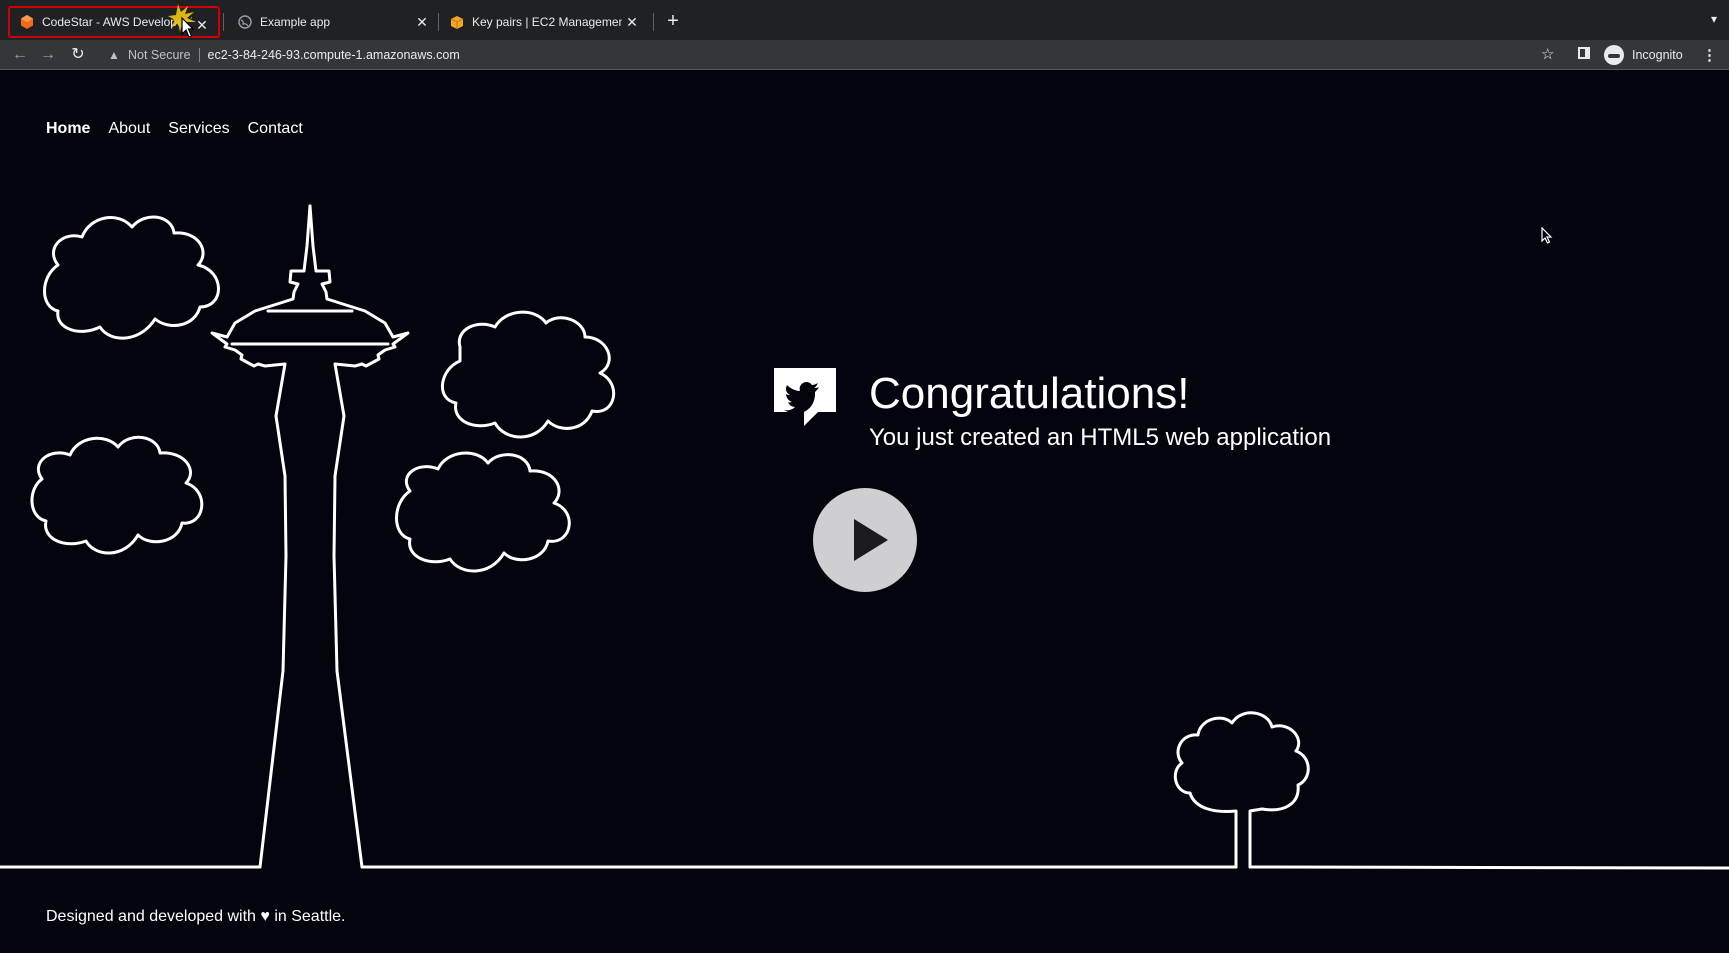 This screenshot has height=953, width=1729. I want to click on aws-box-icon, so click(457, 22).